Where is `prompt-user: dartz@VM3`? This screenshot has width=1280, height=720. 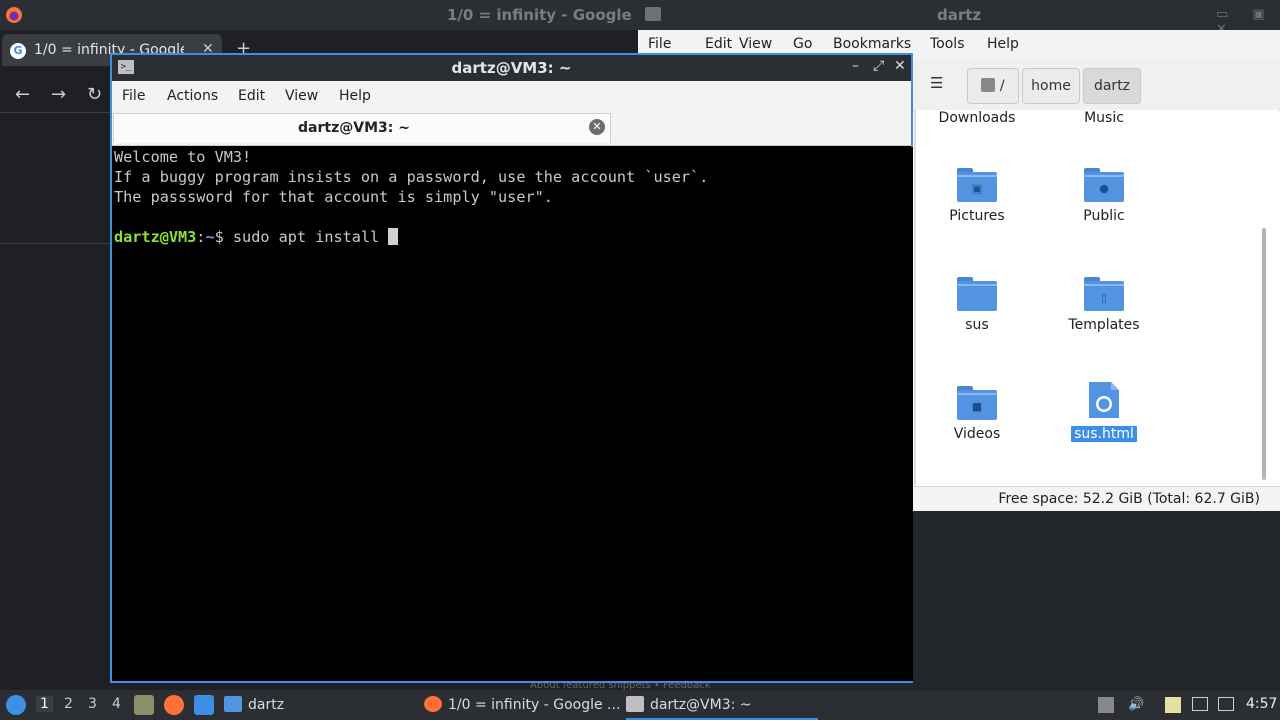
prompt-user: dartz@VM3 is located at coordinates (155, 237).